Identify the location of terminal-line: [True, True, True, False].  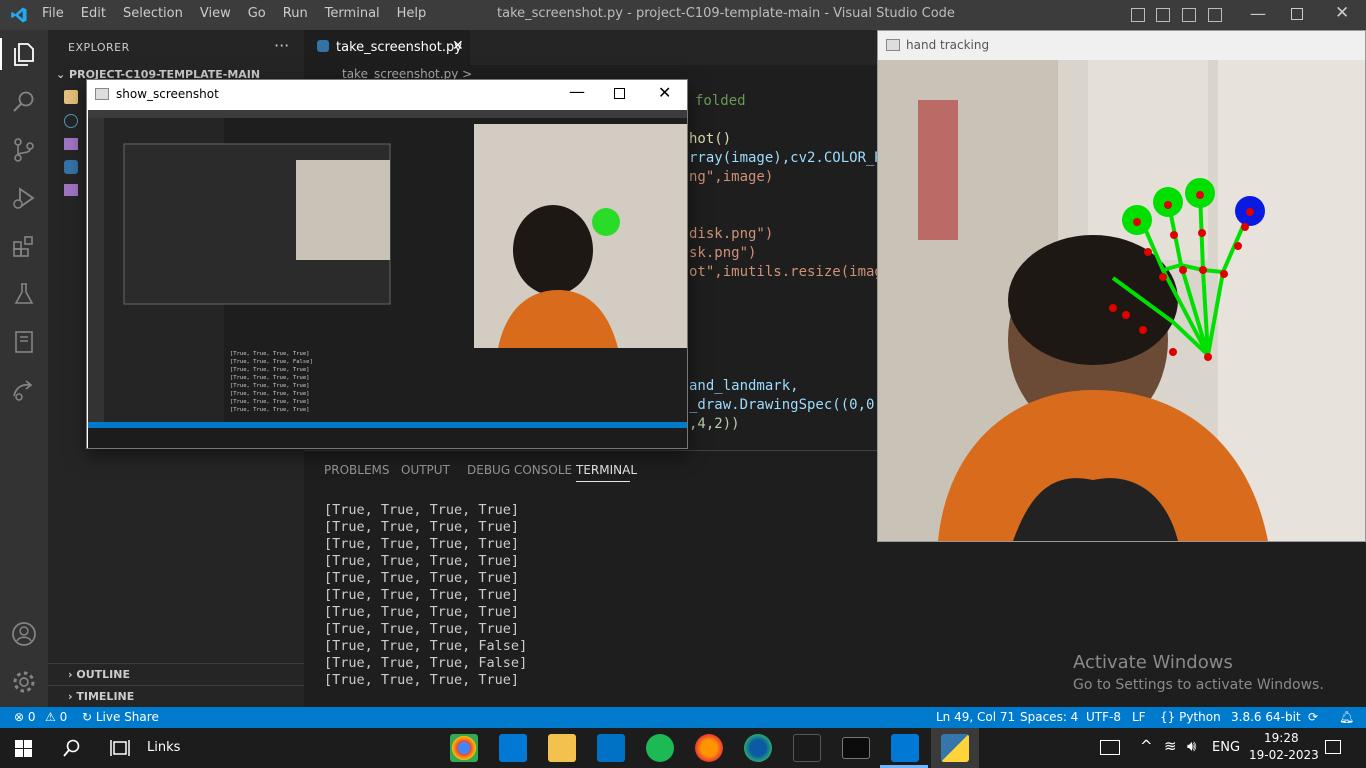
(426, 663).